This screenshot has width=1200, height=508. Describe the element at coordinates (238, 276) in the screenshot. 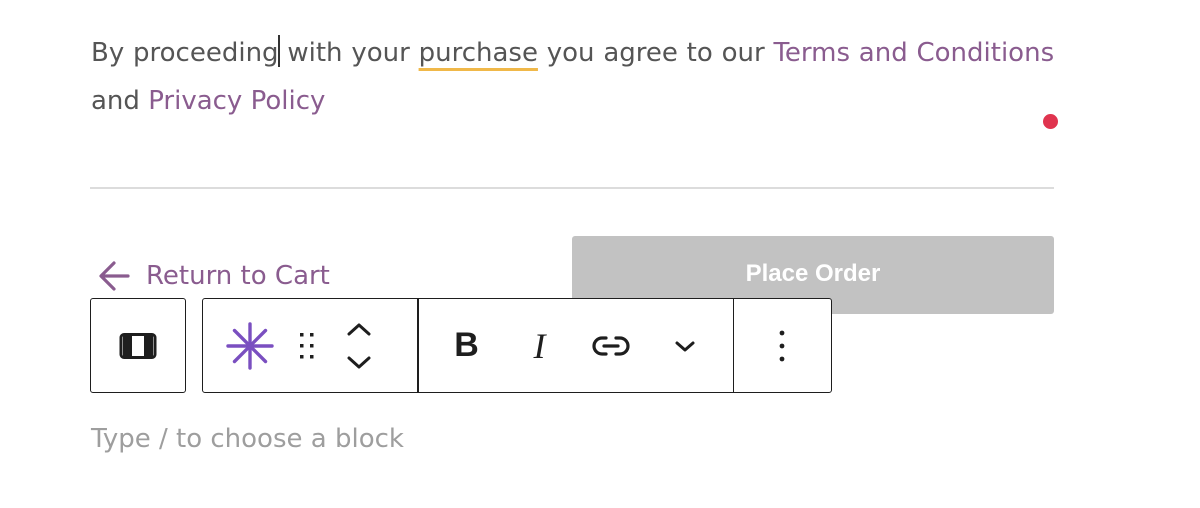

I see `return-to-cart-label: Return to Cart` at that location.